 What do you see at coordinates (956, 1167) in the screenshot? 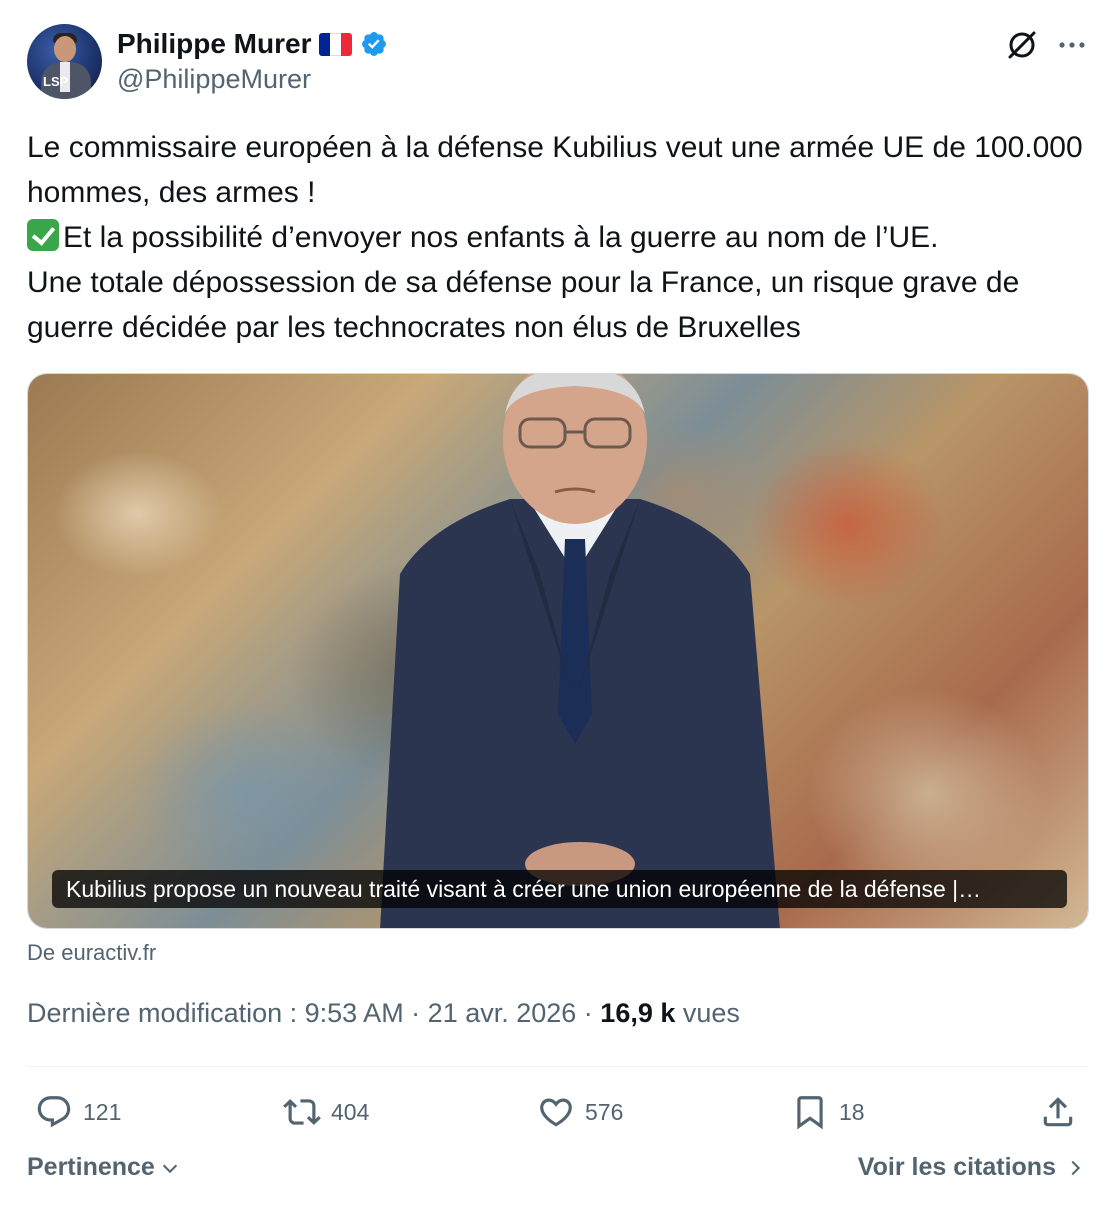
I see `quotes-label: Voir les citations` at bounding box center [956, 1167].